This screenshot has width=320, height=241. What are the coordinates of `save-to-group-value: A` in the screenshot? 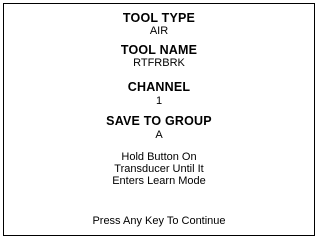 It's located at (159, 135).